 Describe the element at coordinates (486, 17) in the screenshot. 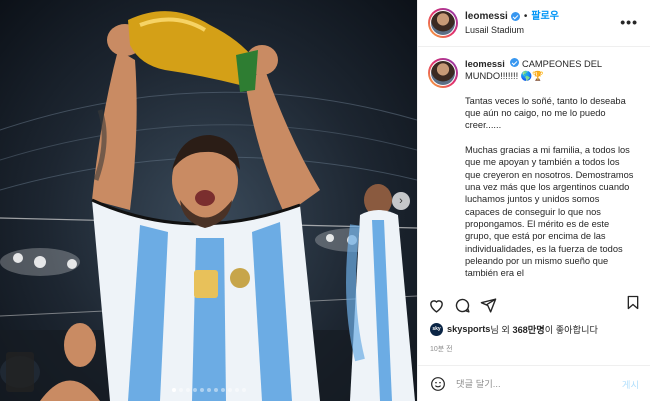

I see `author-username: leomessi` at that location.